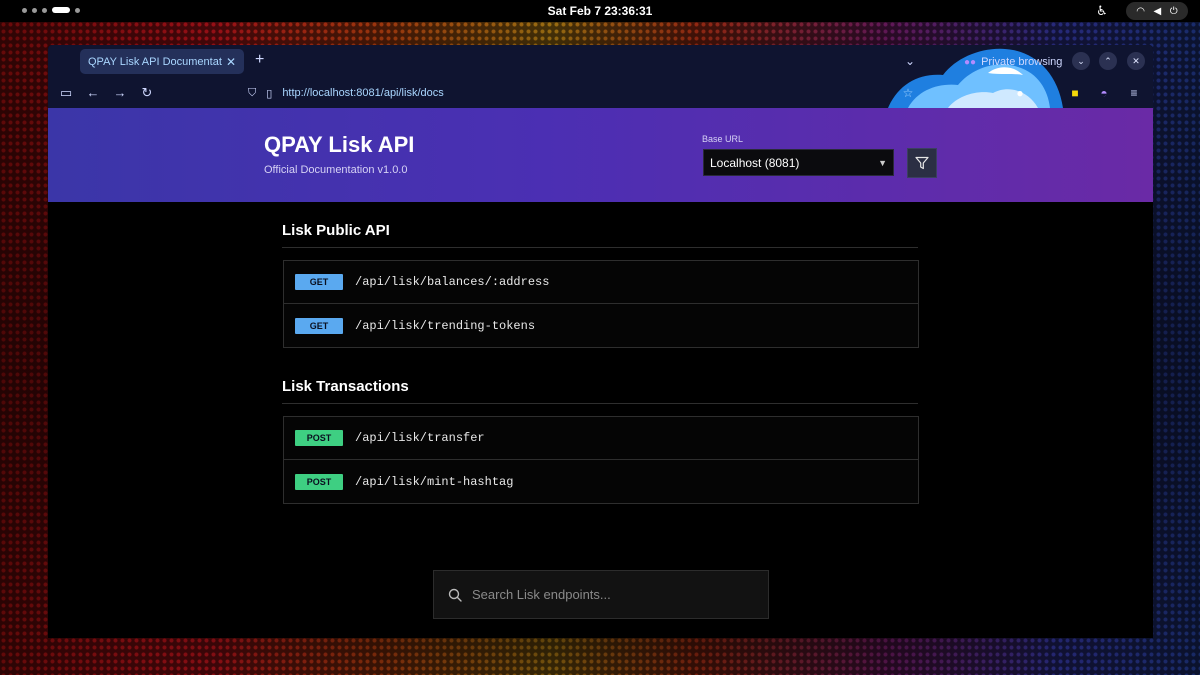 Image resolution: width=1200 pixels, height=675 pixels. What do you see at coordinates (601, 282) in the screenshot?
I see `endpoint-row: GET /api/lisk/balances/:address` at bounding box center [601, 282].